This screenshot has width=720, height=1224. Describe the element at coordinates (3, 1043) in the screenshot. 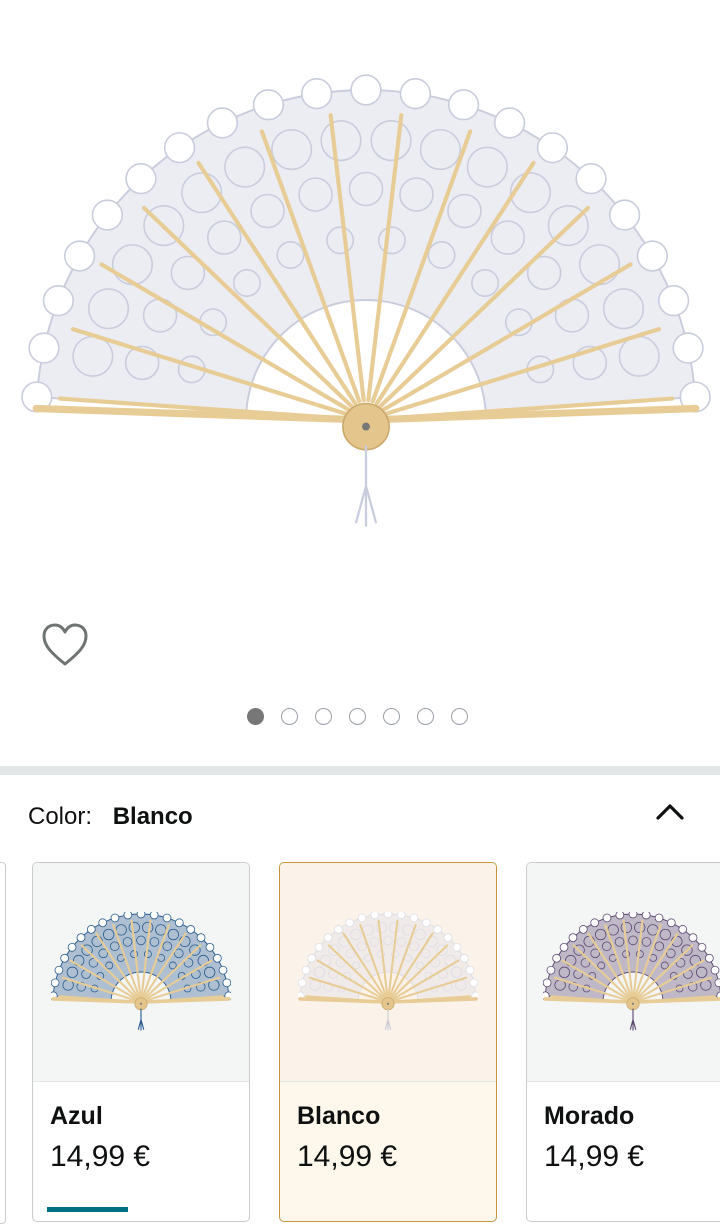

I see `color-option-previous-partial` at that location.